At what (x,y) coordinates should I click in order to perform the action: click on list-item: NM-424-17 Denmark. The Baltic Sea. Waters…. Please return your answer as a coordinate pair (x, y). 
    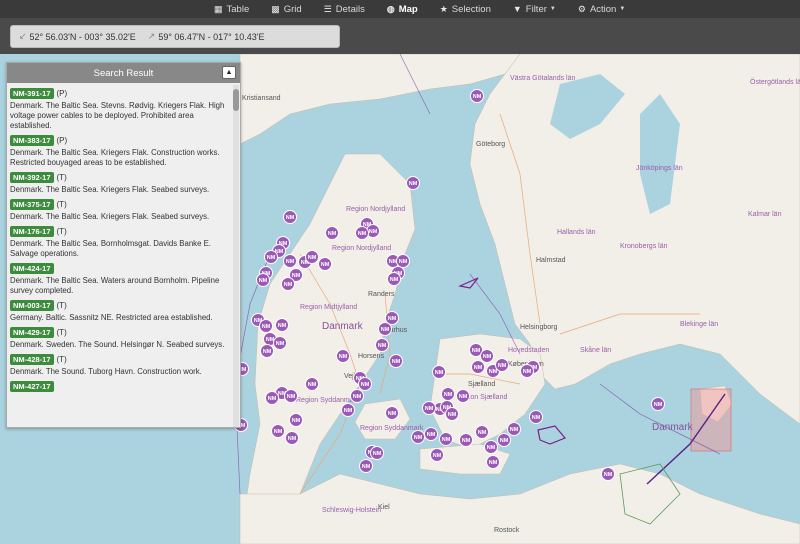
    Looking at the image, I should click on (120, 279).